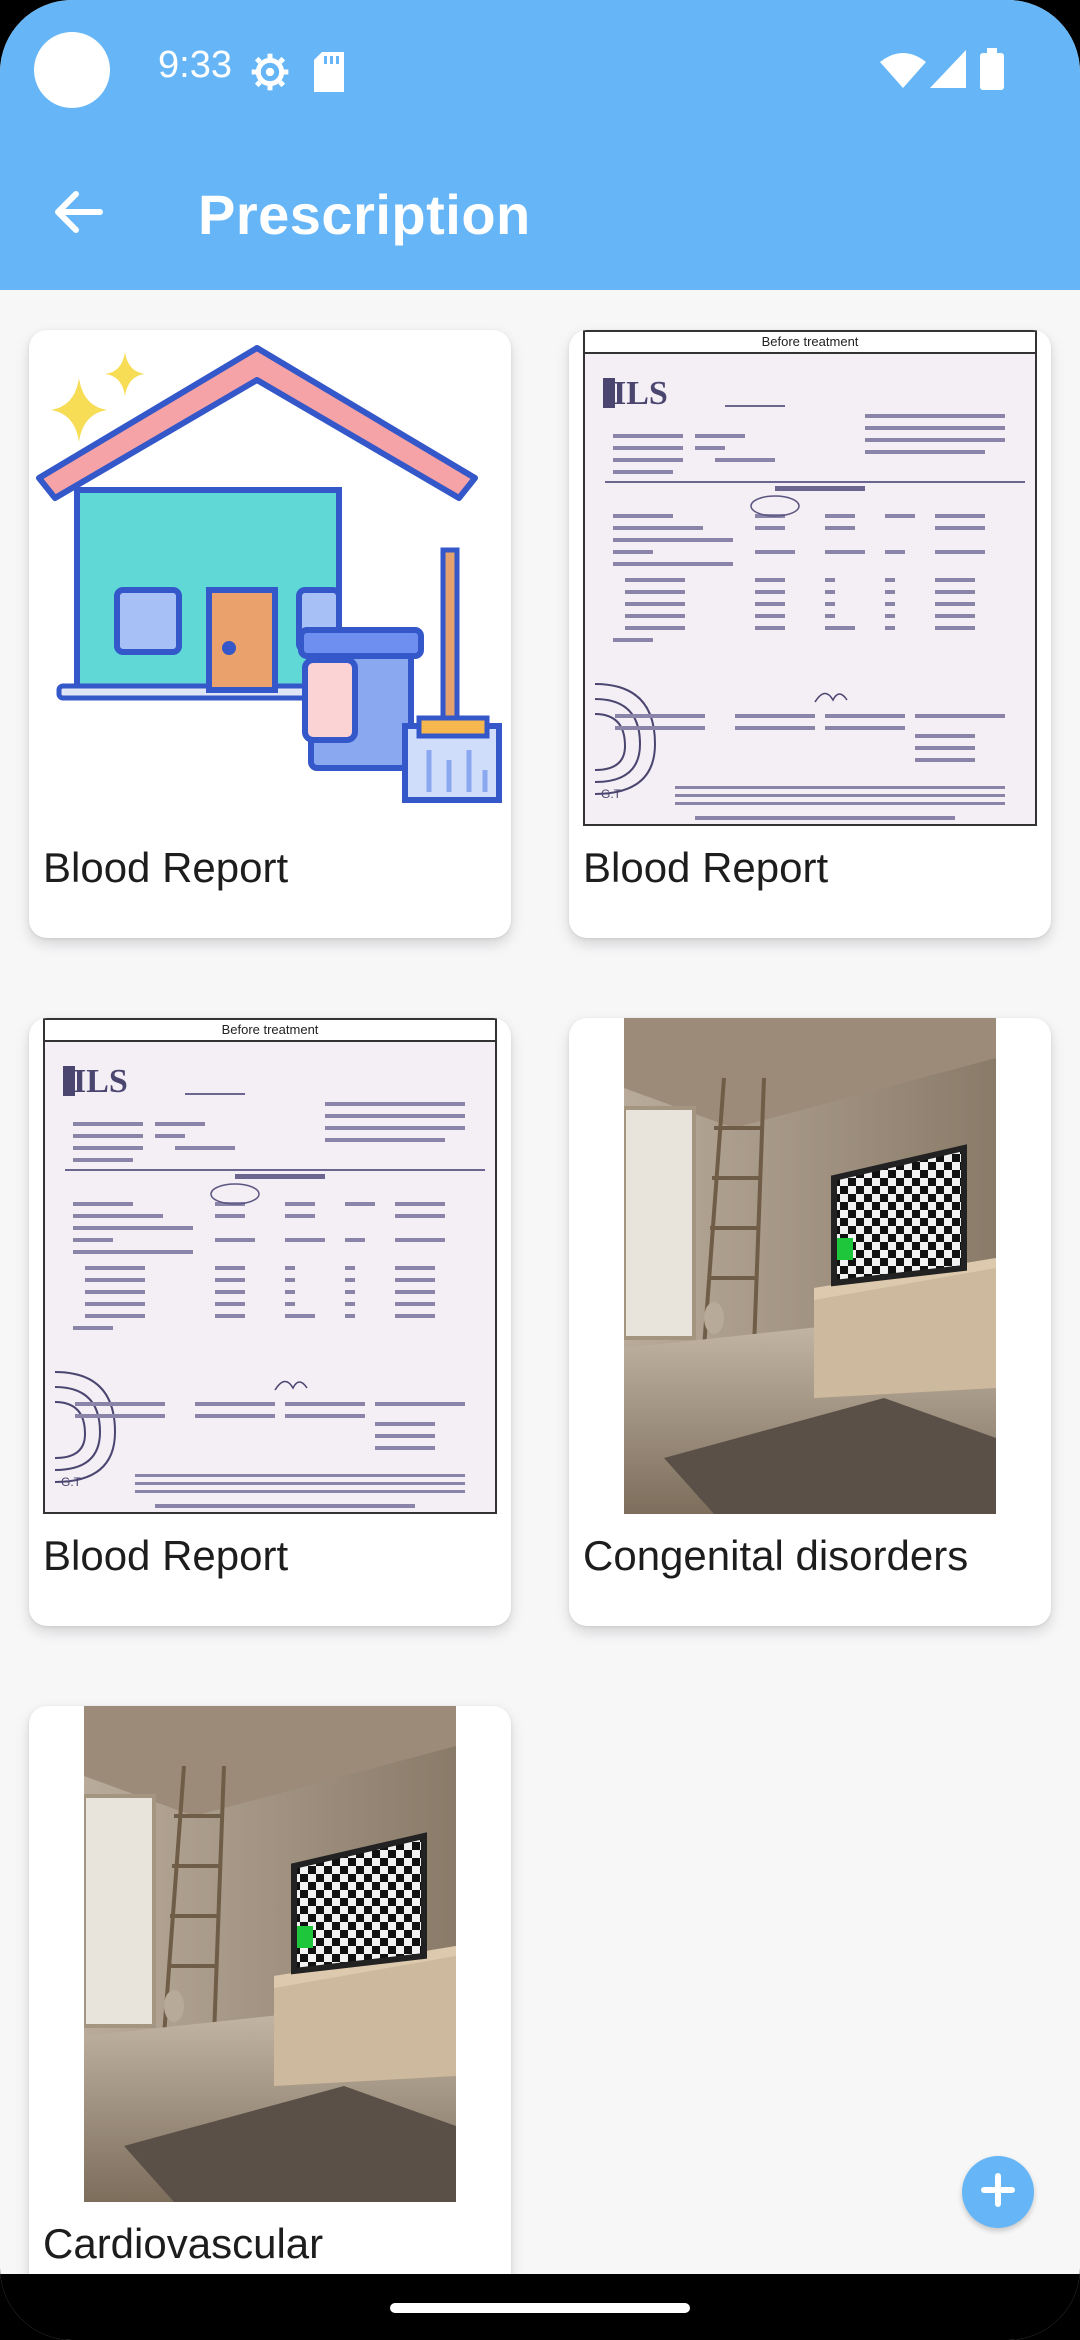 Image resolution: width=1080 pixels, height=2340 pixels. Describe the element at coordinates (540, 145) in the screenshot. I see `app-bar: 9:33 Prescription` at that location.